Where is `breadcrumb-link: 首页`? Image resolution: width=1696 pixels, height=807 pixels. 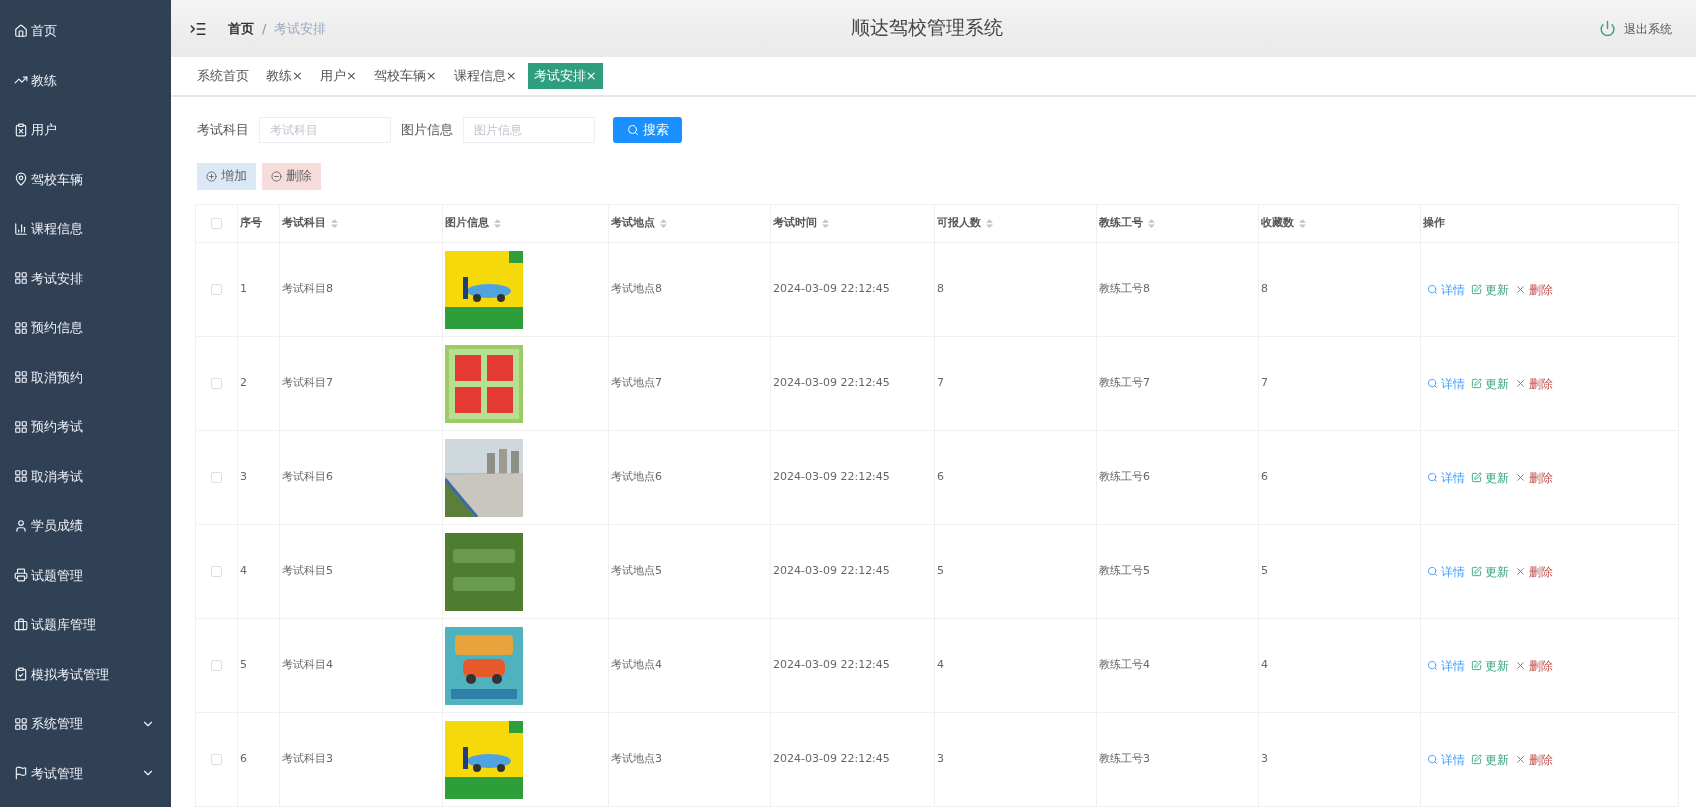 breadcrumb-link: 首页 is located at coordinates (241, 28).